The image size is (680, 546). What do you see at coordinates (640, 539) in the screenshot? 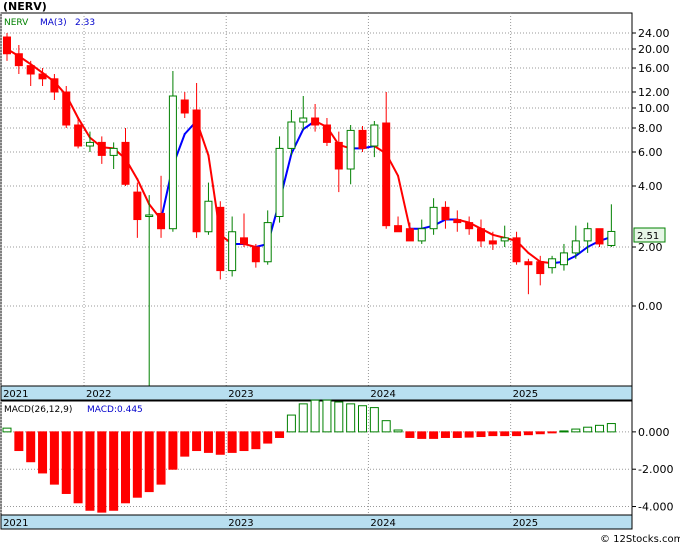
I see `watermark: © 12Stocks.com` at bounding box center [640, 539].